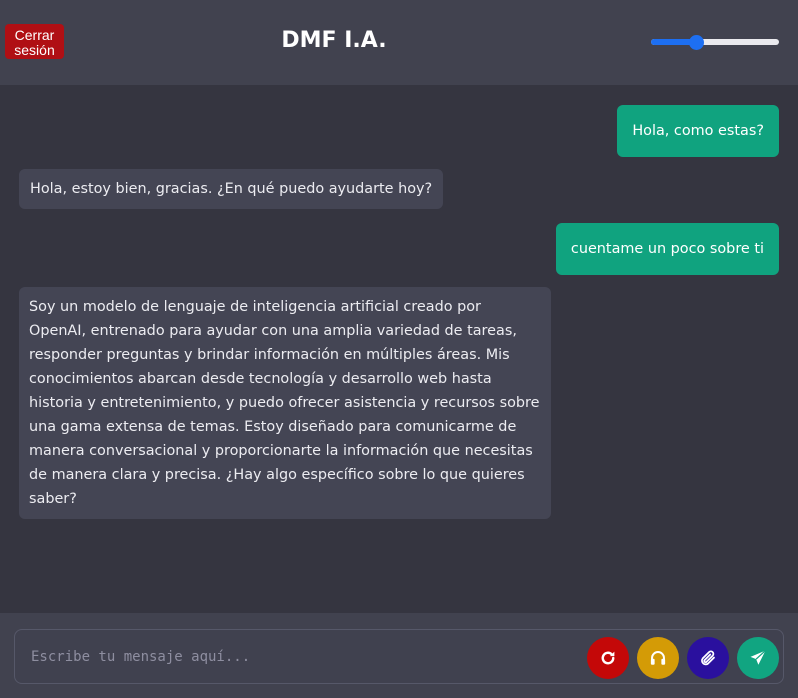  What do you see at coordinates (696, 42) in the screenshot?
I see `slider-thumb` at bounding box center [696, 42].